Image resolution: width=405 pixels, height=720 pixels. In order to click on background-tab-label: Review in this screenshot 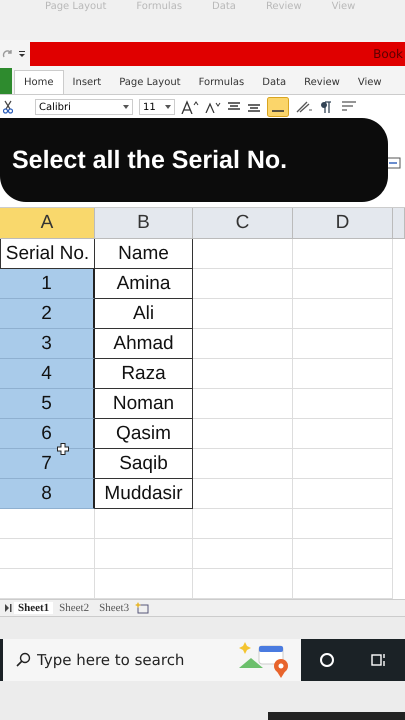, I will do `click(284, 6)`.